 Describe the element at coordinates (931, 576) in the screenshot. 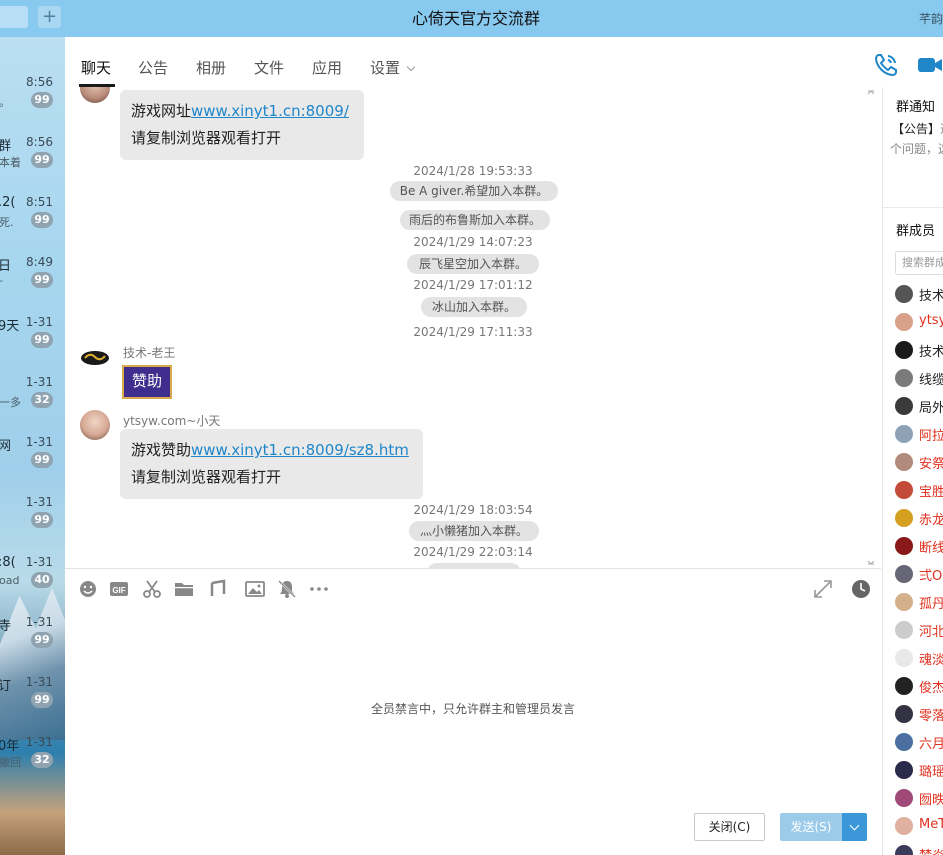

I see `member-name: 弍O` at that location.